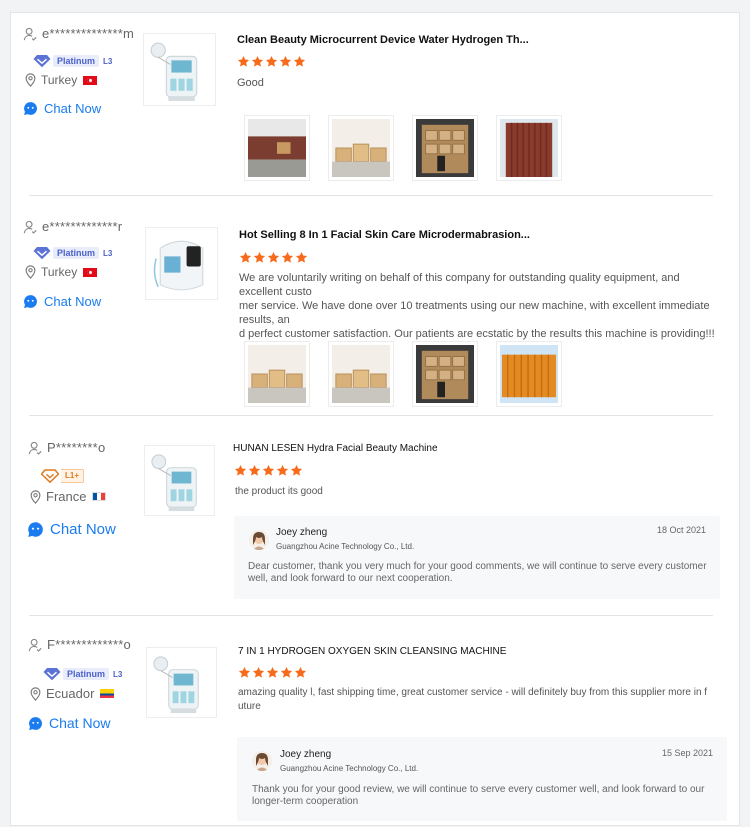 The width and height of the screenshot is (750, 827). I want to click on product-title: HUNAN LESEN Hydra Facial Beauty Machine, so click(335, 448).